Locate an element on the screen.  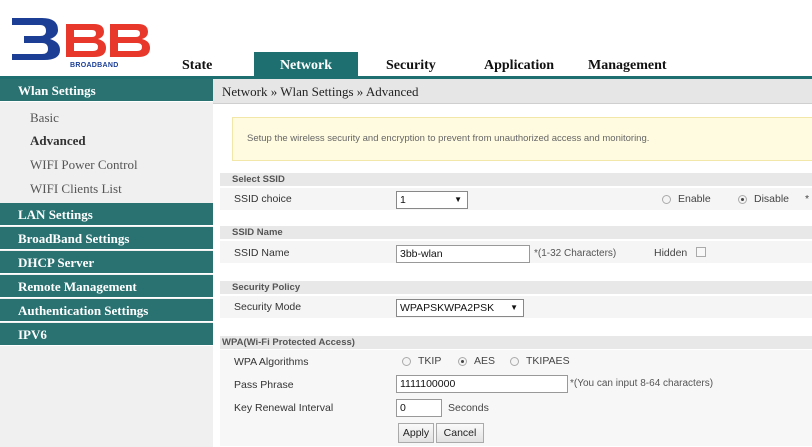
section-ssid-name: SSID Name is located at coordinates (516, 232).